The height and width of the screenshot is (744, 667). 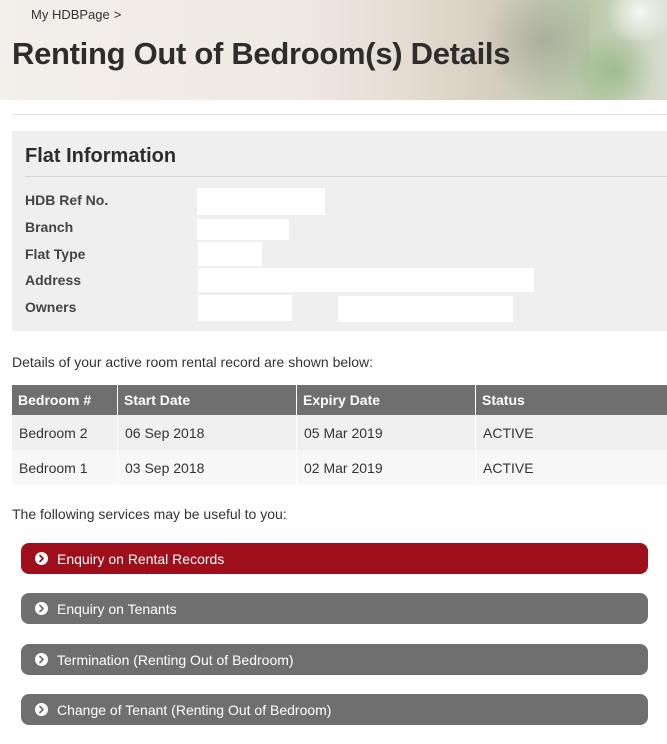 What do you see at coordinates (117, 608) in the screenshot?
I see `service-label: Enquiry on Tenants` at bounding box center [117, 608].